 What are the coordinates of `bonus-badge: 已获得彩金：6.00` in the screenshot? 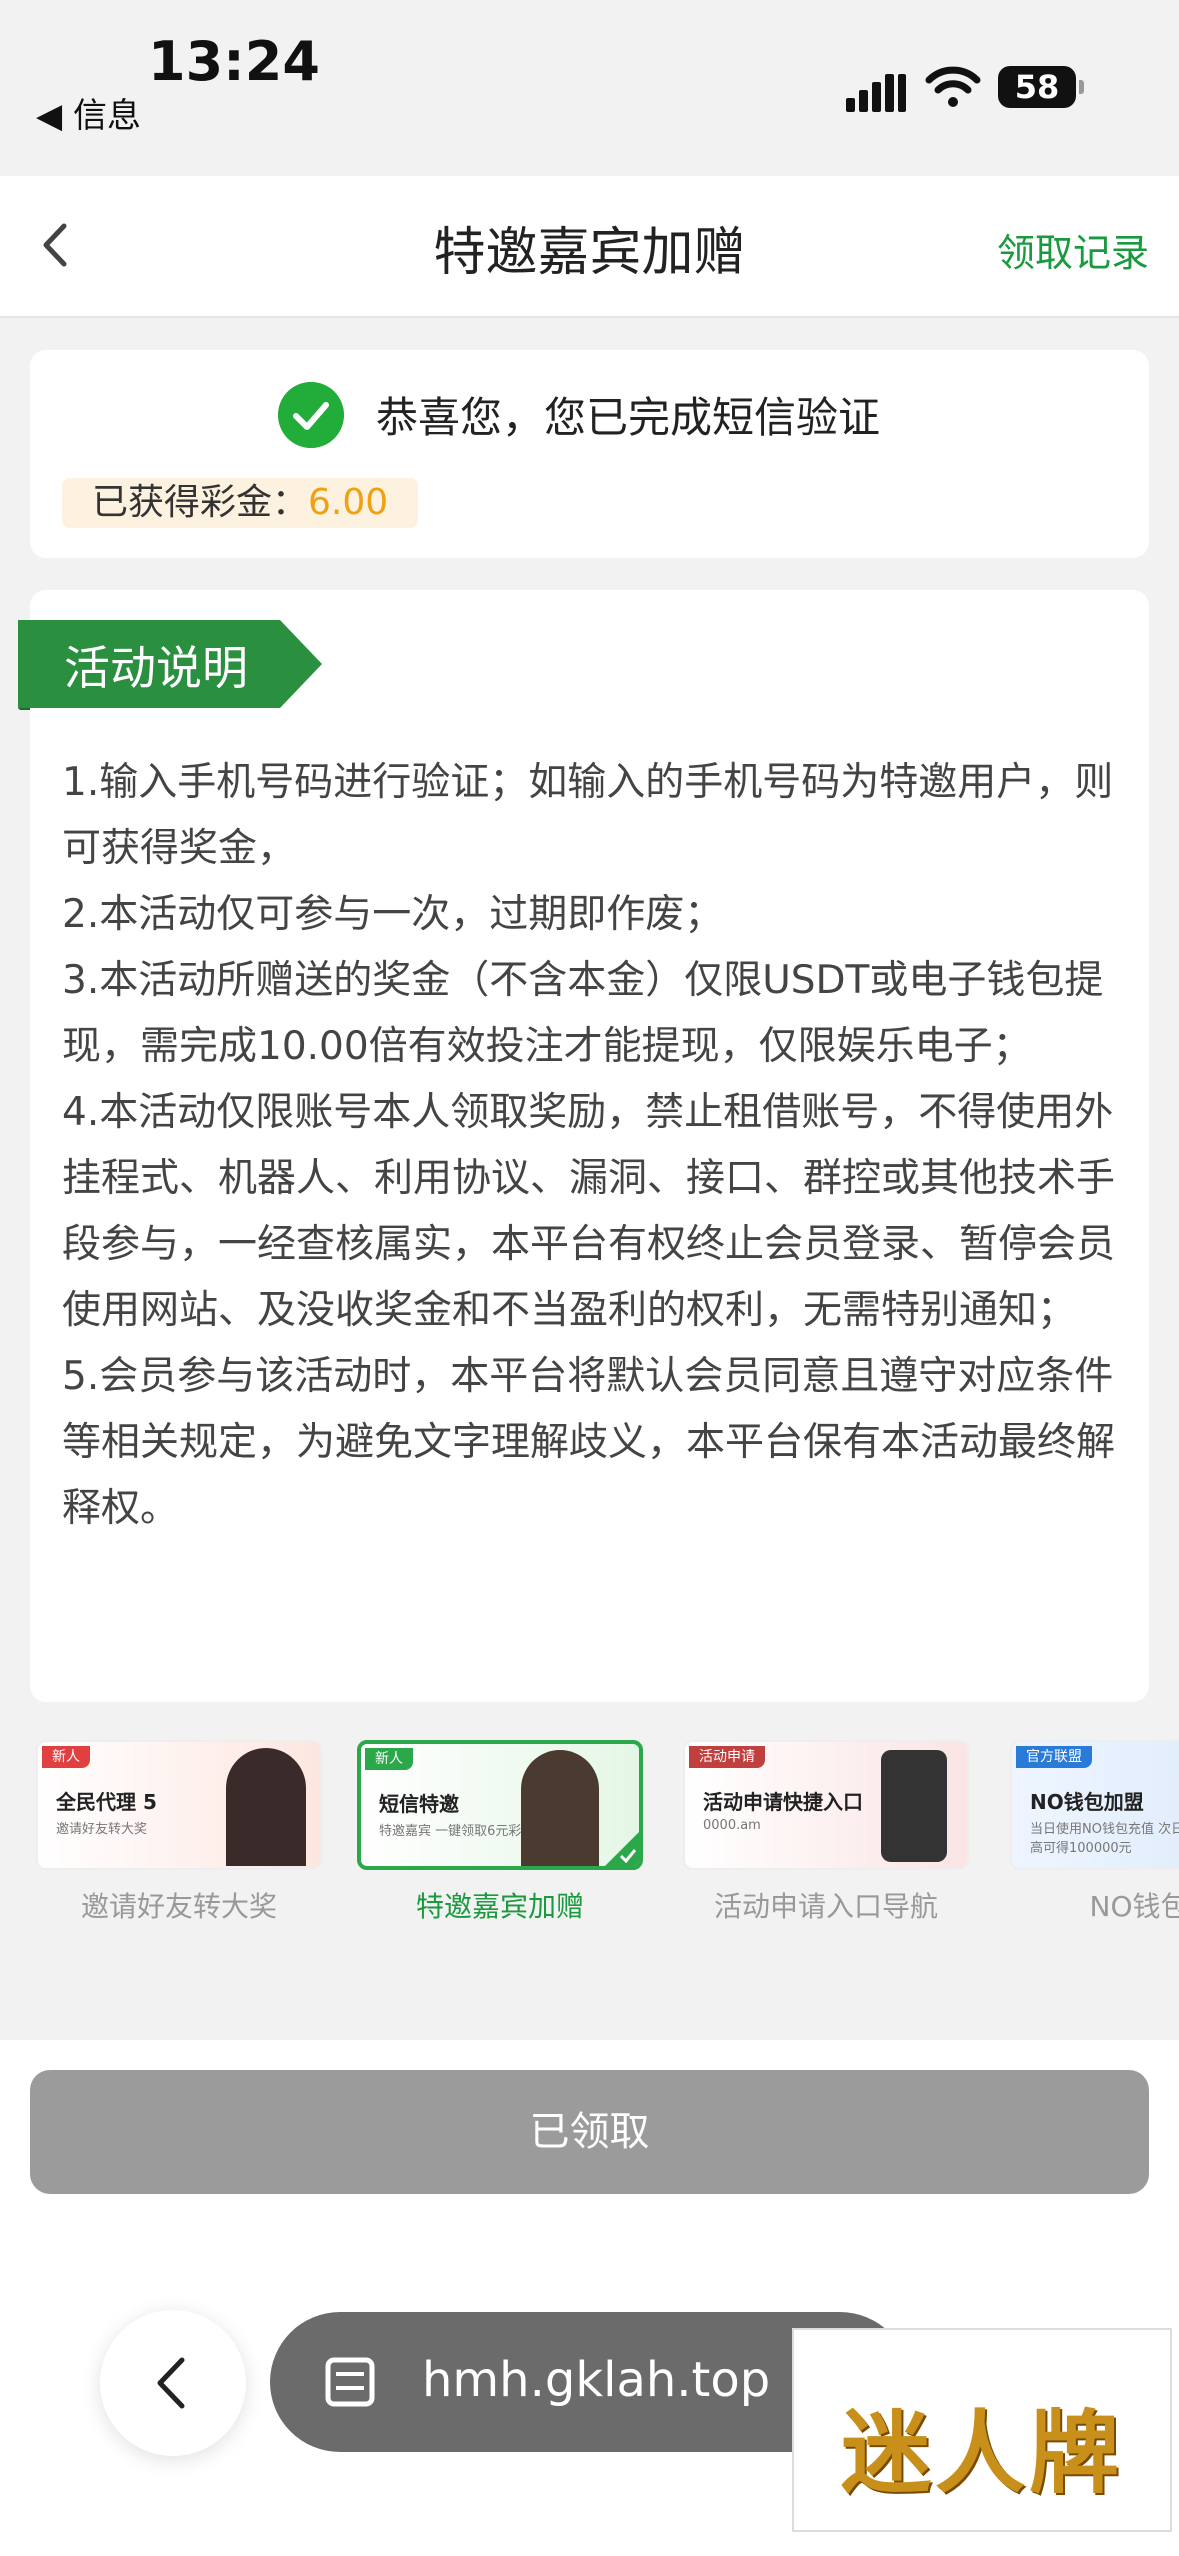 It's located at (240, 503).